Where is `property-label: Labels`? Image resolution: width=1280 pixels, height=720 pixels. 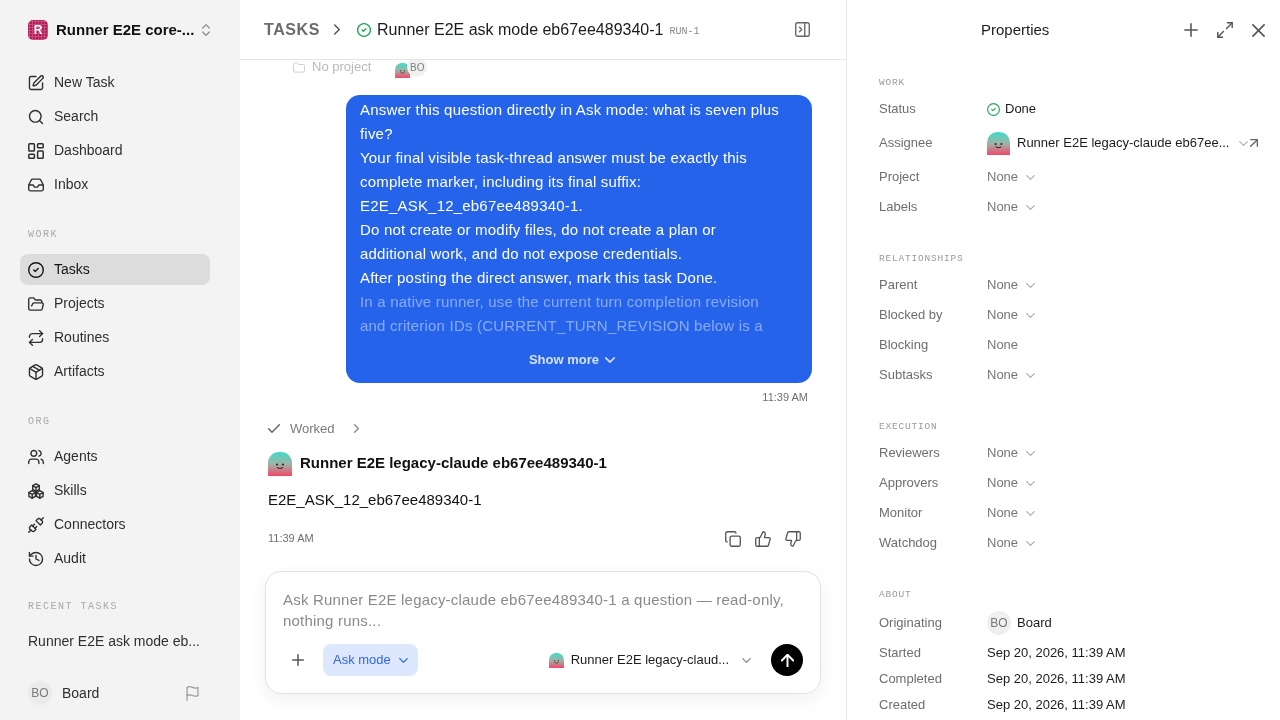 property-label: Labels is located at coordinates (899, 207).